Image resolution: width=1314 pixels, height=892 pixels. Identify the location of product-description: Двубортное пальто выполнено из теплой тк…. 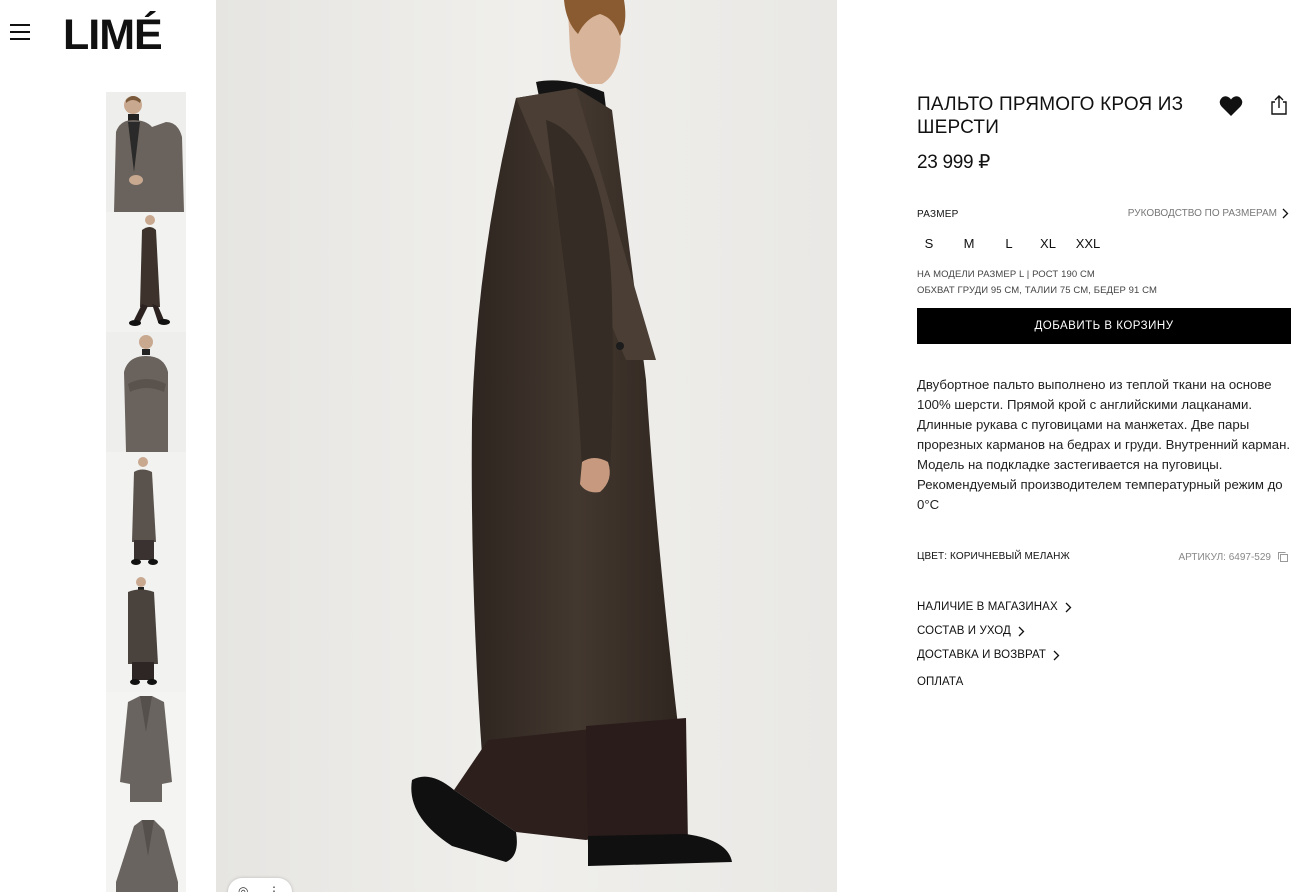
(1104, 444).